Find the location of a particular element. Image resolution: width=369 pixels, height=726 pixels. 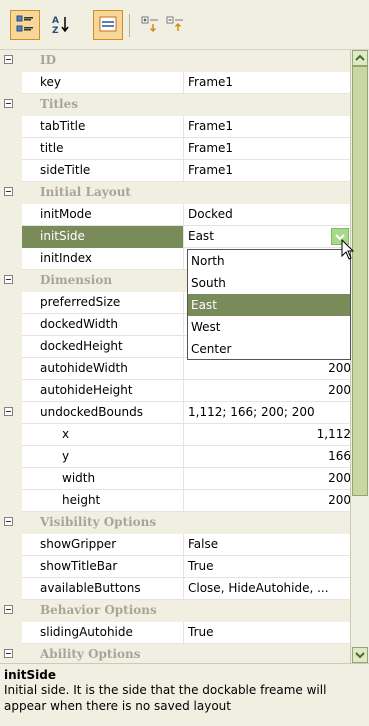

category-behavior-options: Behavior Options is located at coordinates (175, 611).